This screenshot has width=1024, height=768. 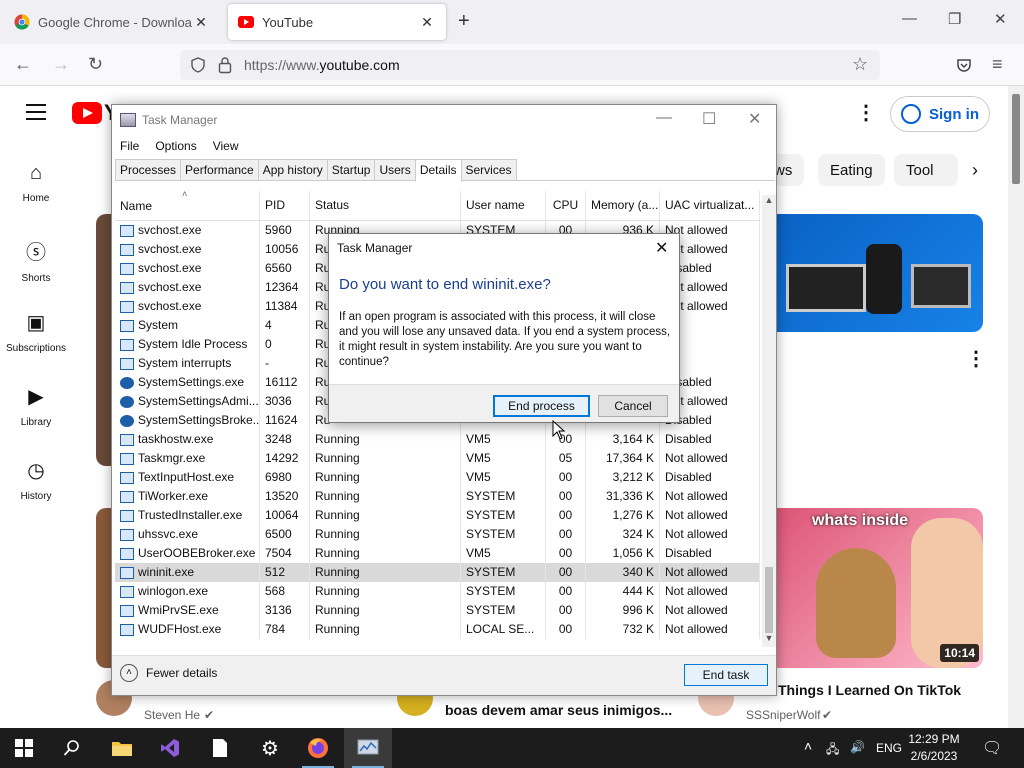 What do you see at coordinates (219, 169) in the screenshot?
I see `tab-performance: Performance` at bounding box center [219, 169].